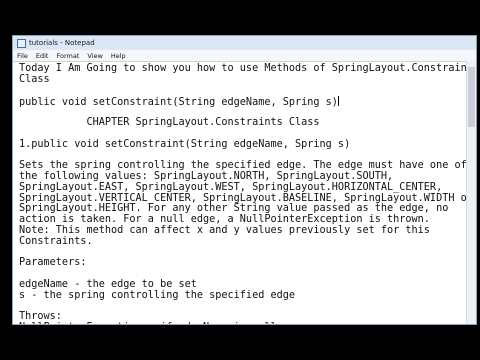 The height and width of the screenshot is (360, 480). What do you see at coordinates (338, 101) in the screenshot?
I see `text-caret` at bounding box center [338, 101].